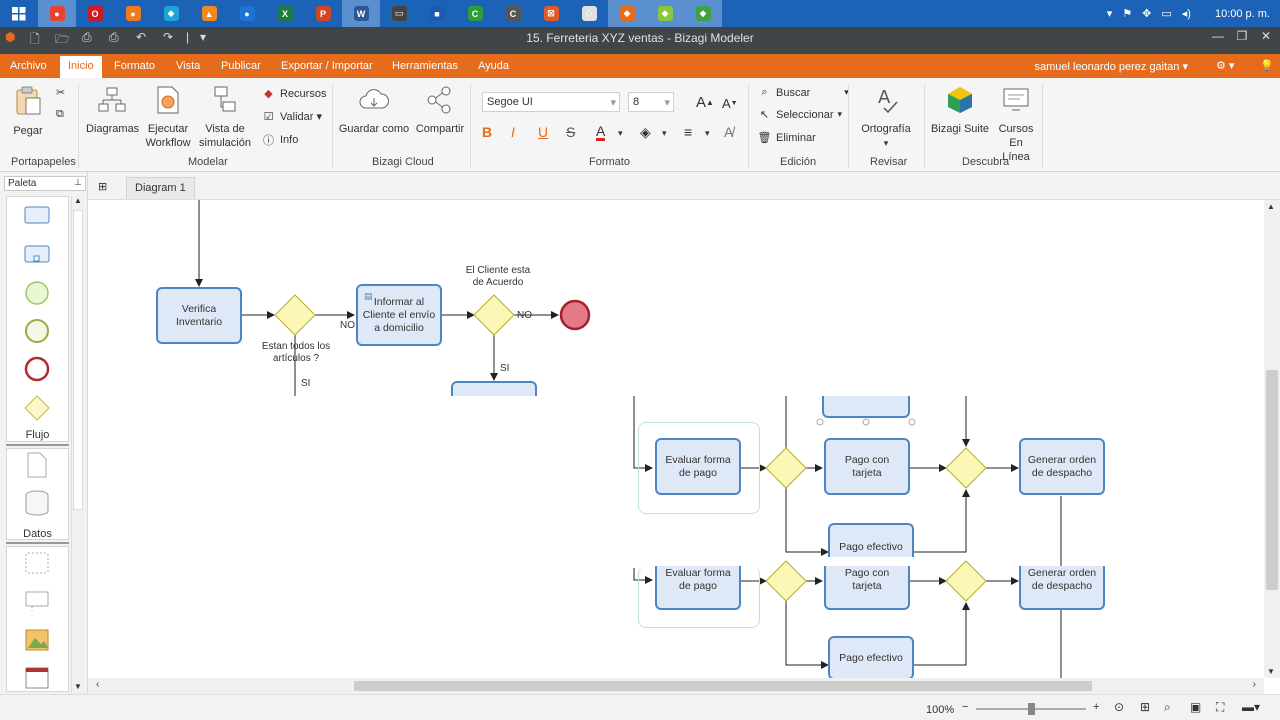  Describe the element at coordinates (1242, 14) in the screenshot. I see `clock: 10:00 p. m.` at that location.